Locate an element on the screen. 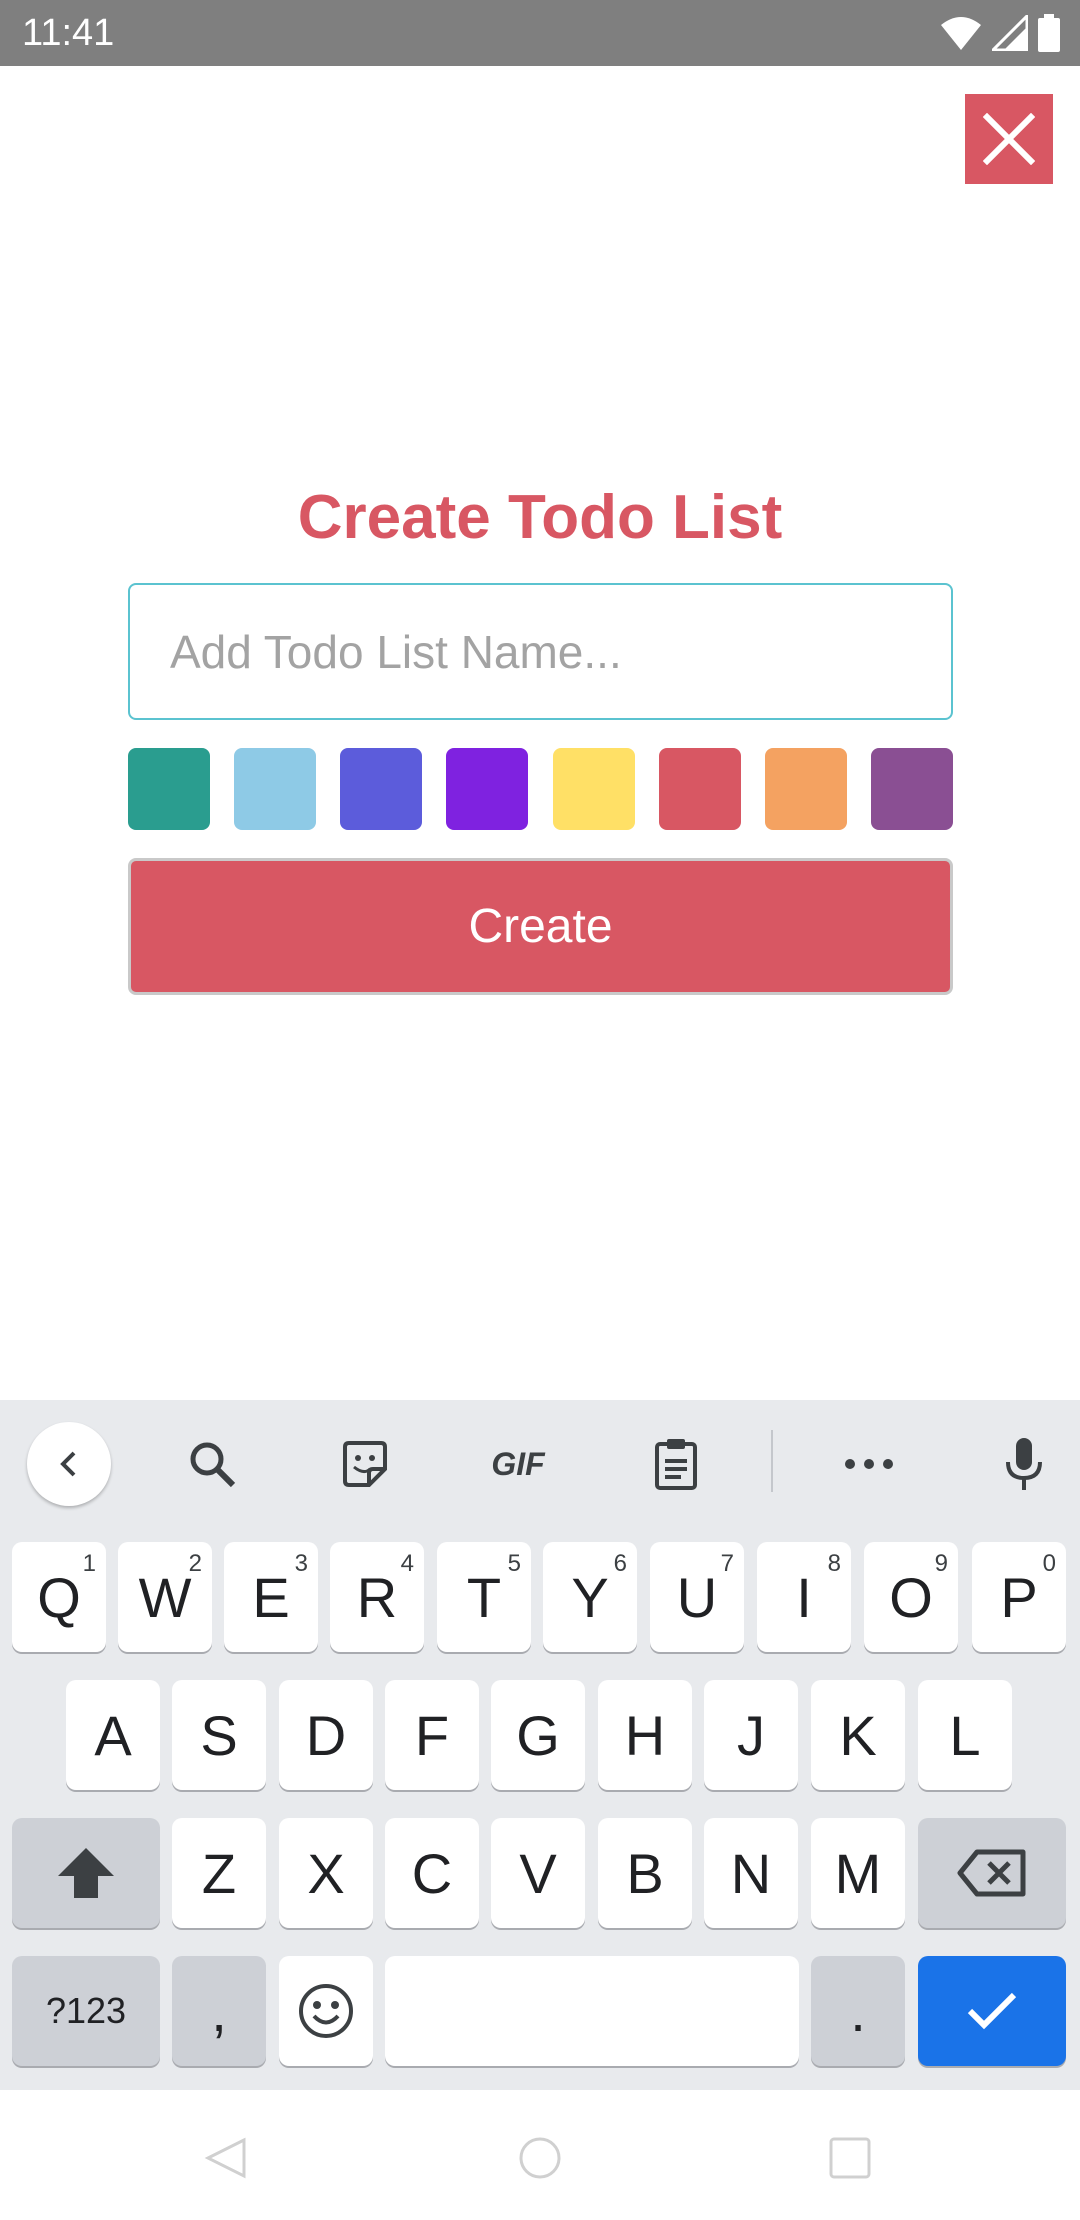 This screenshot has height=2220, width=1080. backspace-icon is located at coordinates (991, 1873).